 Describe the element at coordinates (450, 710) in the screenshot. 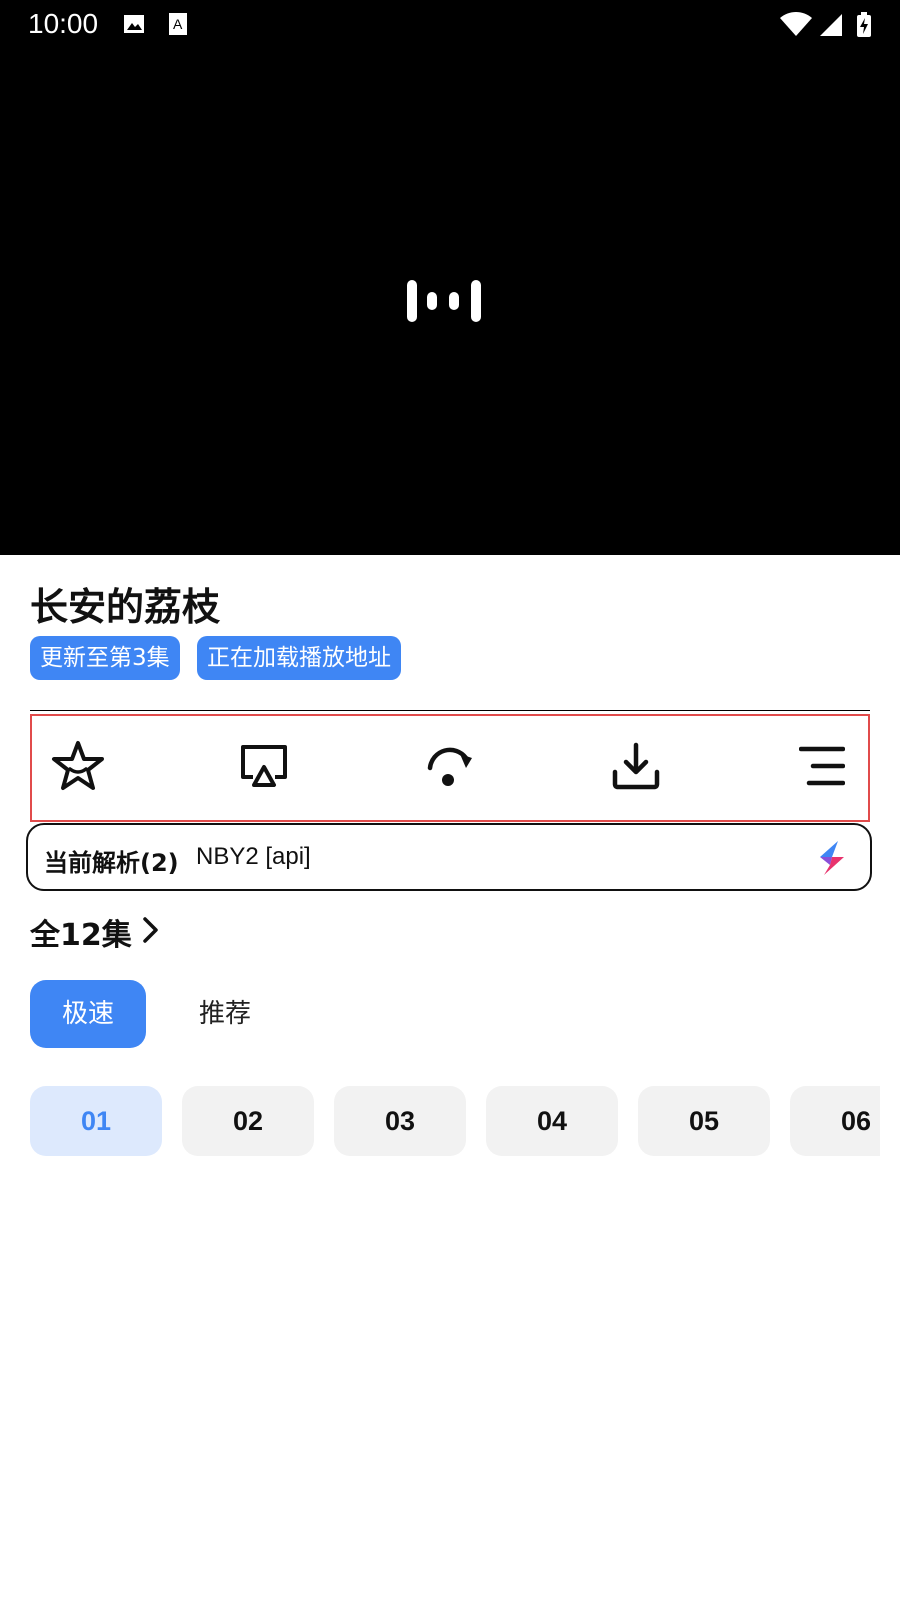

I see `divider` at that location.